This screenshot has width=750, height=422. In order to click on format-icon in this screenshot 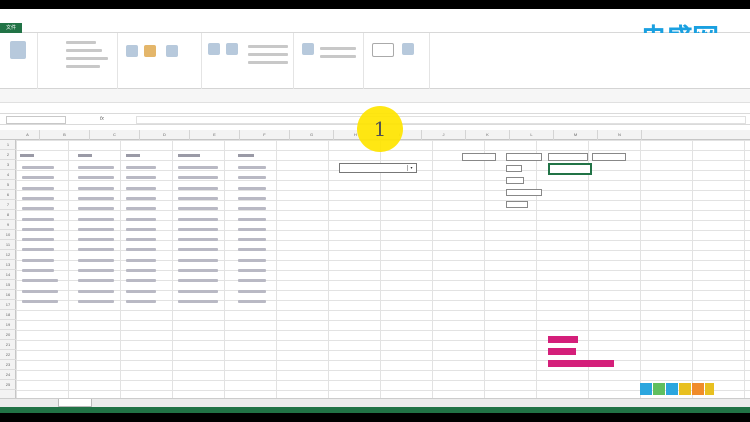, I will do `click(214, 49)`.